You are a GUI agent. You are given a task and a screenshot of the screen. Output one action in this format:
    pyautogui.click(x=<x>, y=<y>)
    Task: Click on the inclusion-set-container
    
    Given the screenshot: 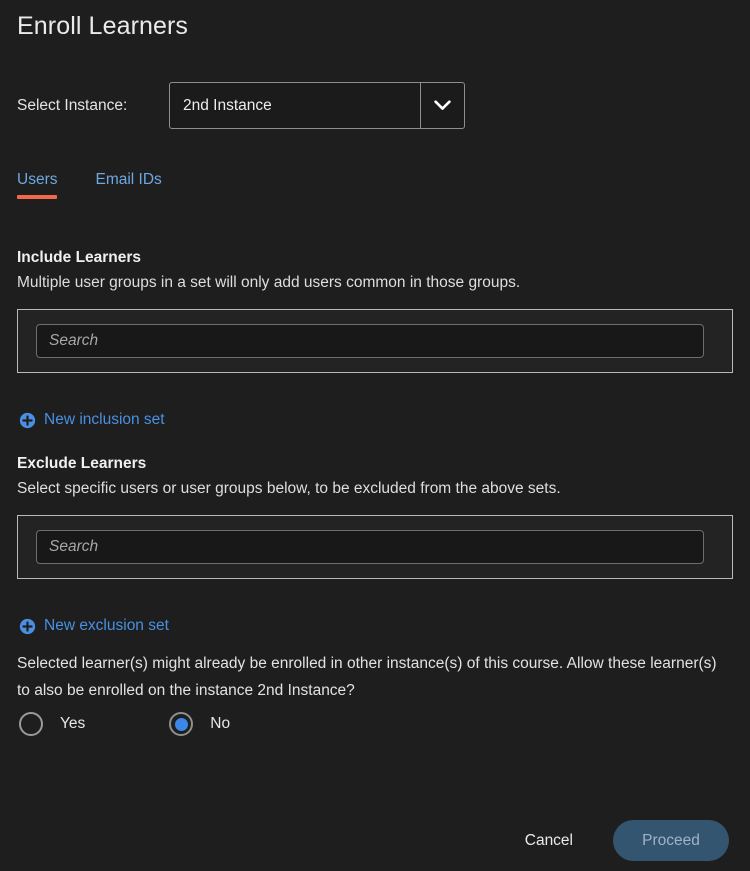 What is the action you would take?
    pyautogui.click(x=375, y=341)
    